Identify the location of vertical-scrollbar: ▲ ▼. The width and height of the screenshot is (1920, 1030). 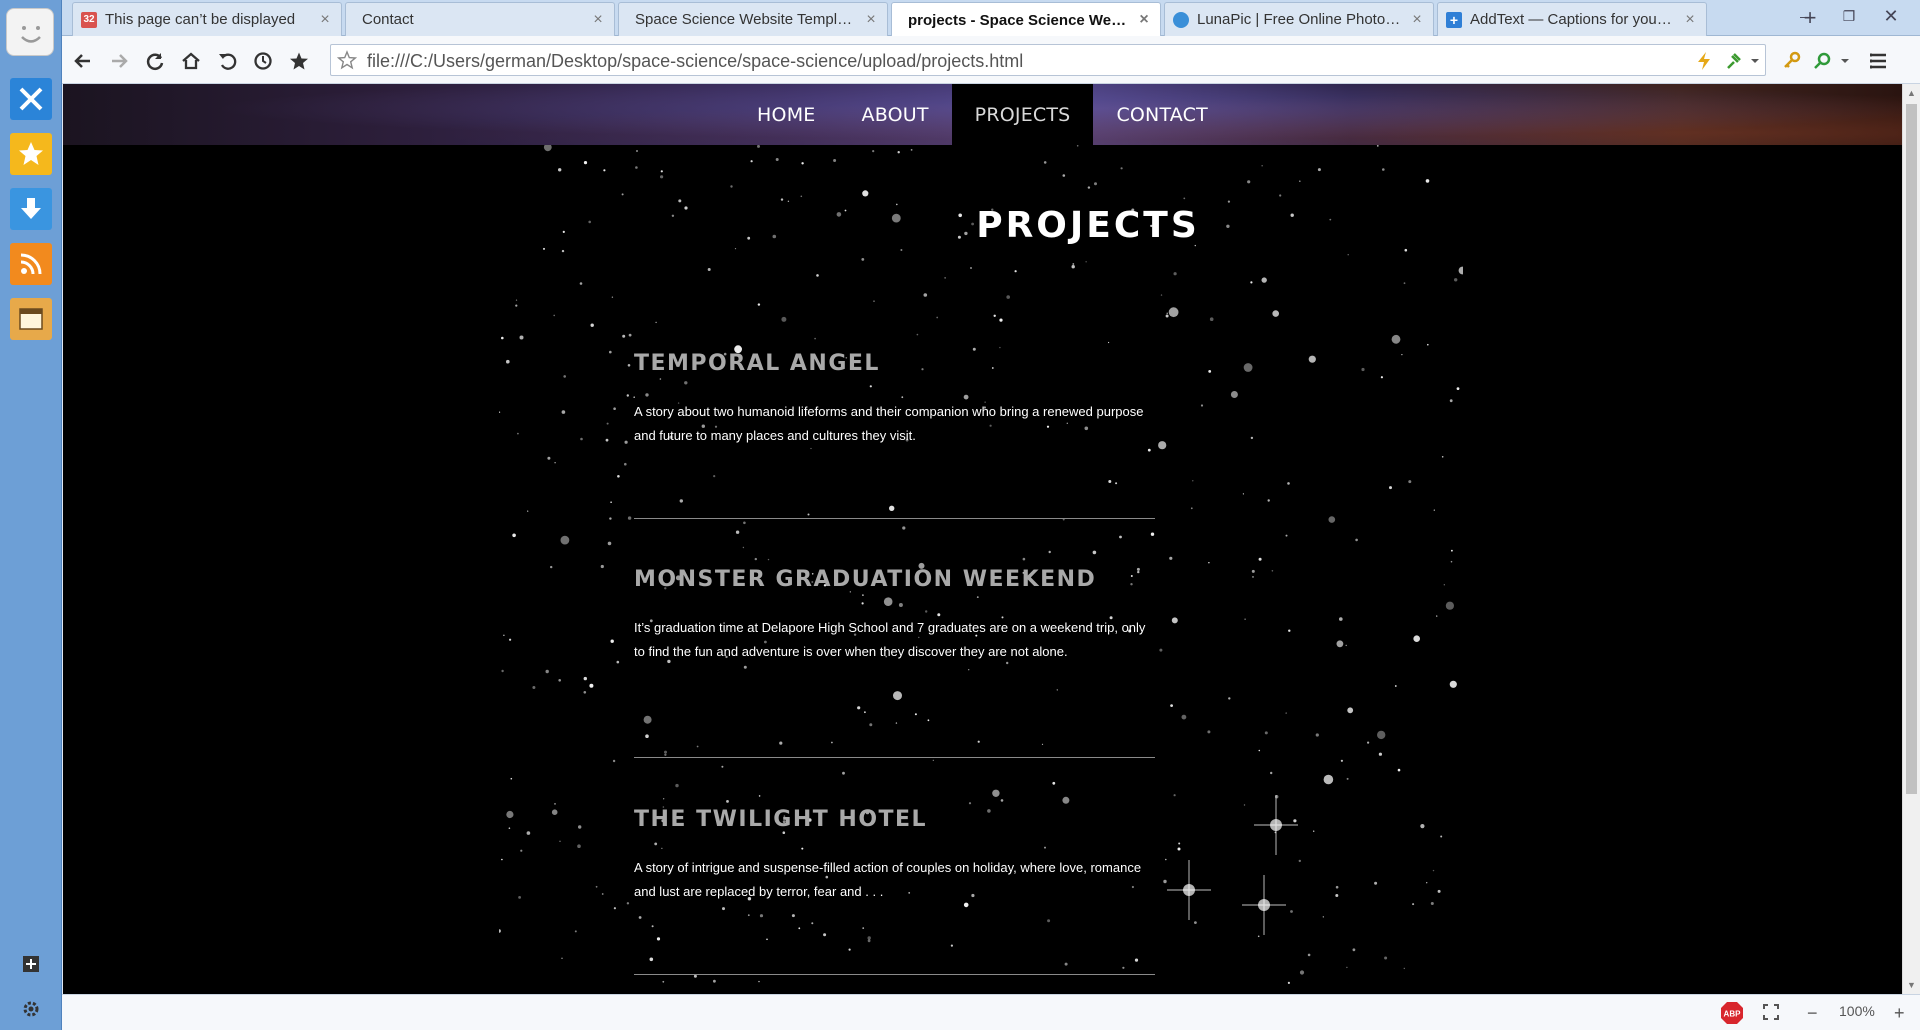
(1911, 539).